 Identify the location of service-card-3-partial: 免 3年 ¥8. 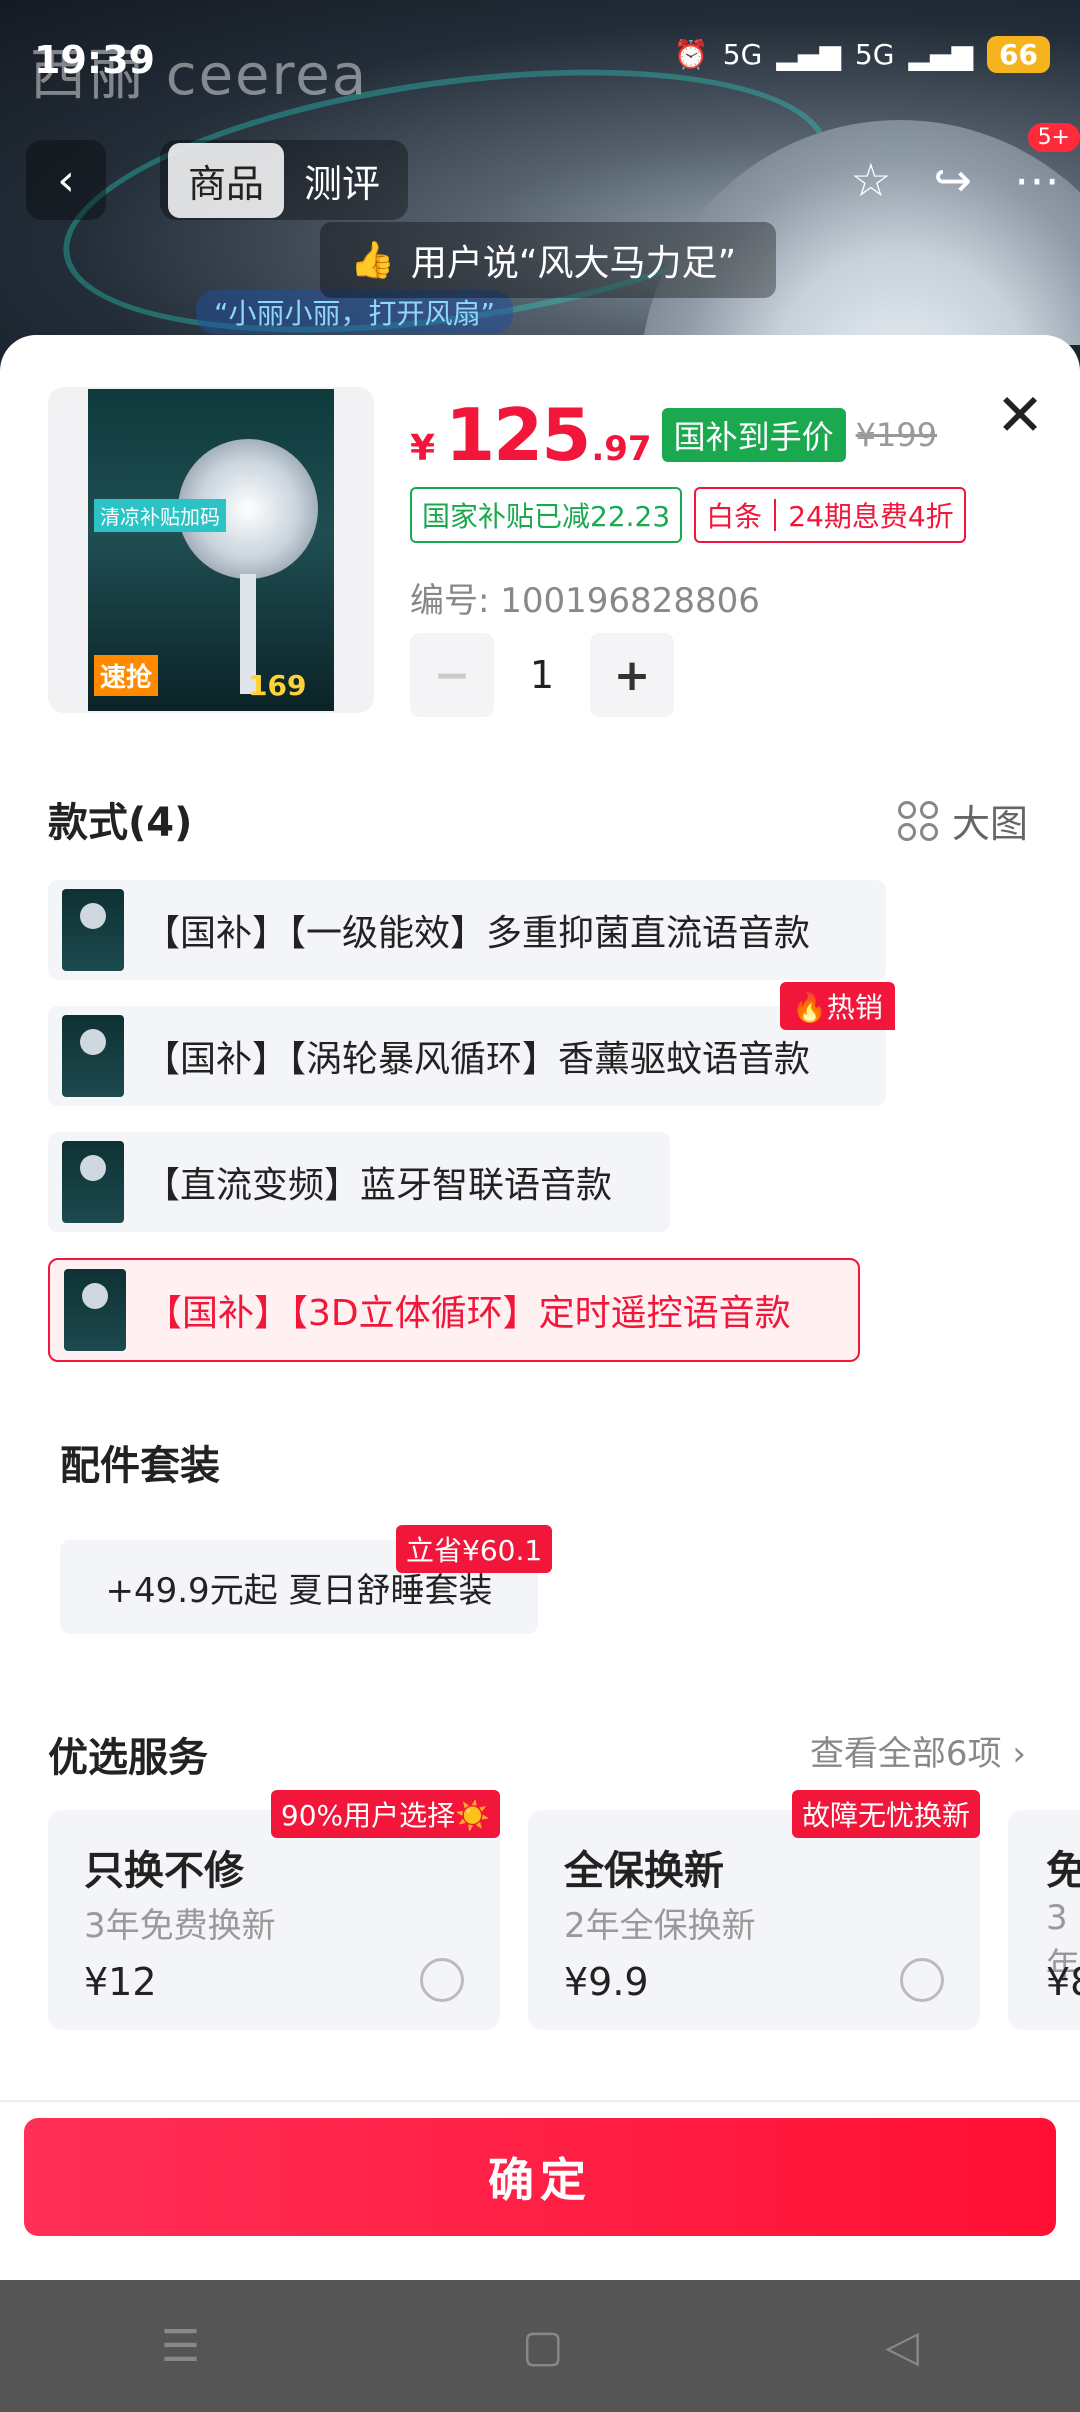
(1044, 1920).